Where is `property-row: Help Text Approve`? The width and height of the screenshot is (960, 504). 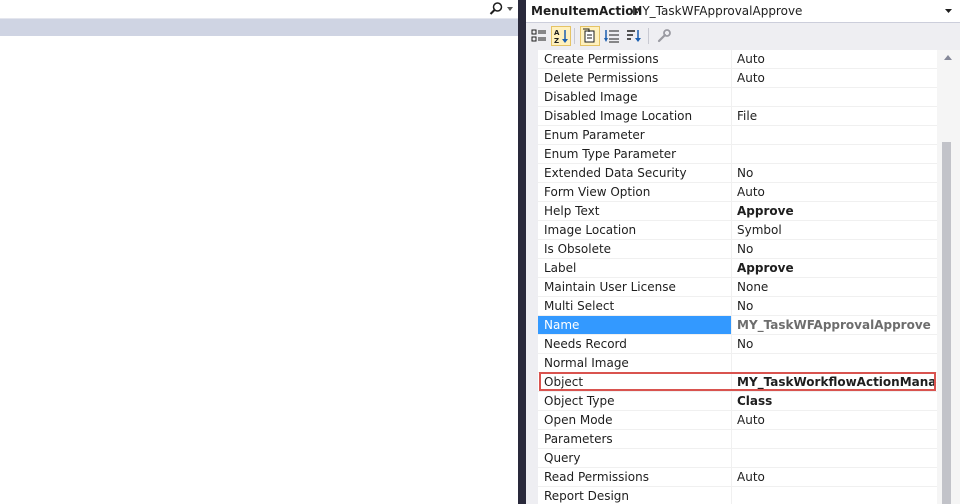
property-row: Help Text Approve is located at coordinates (743, 211).